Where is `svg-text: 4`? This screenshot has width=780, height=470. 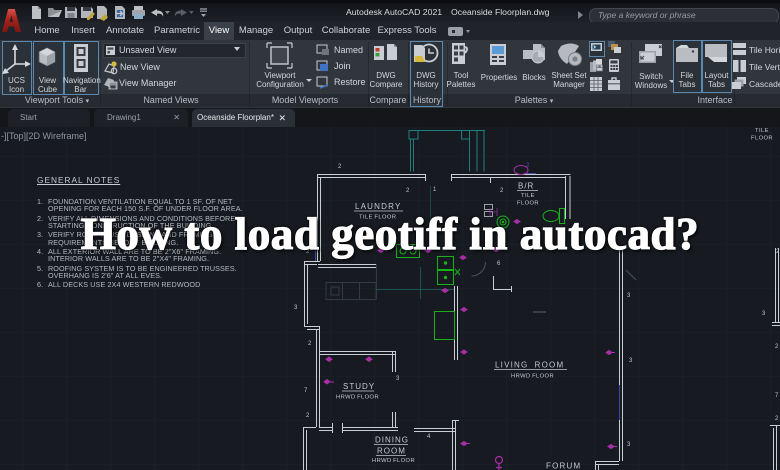
svg-text: 4 is located at coordinates (429, 437).